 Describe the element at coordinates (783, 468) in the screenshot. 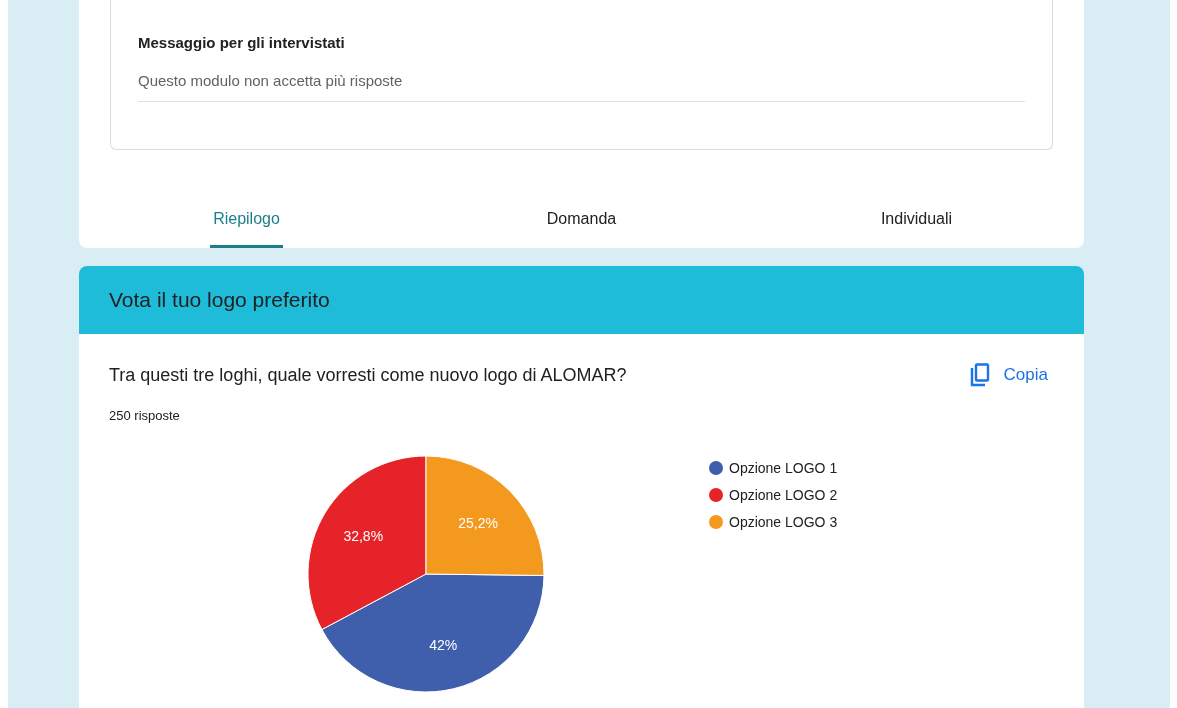

I see `legend-label: Opzione LOGO 1` at that location.